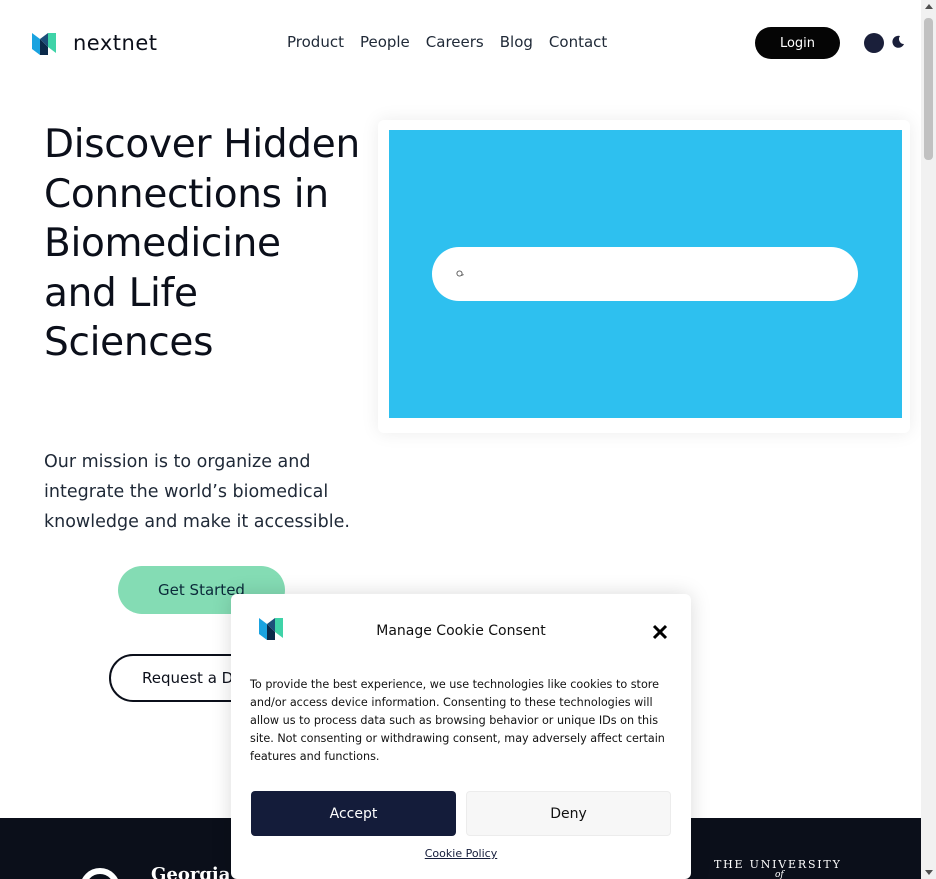 Image resolution: width=936 pixels, height=879 pixels. I want to click on georgia-logo-icon, so click(100, 873).